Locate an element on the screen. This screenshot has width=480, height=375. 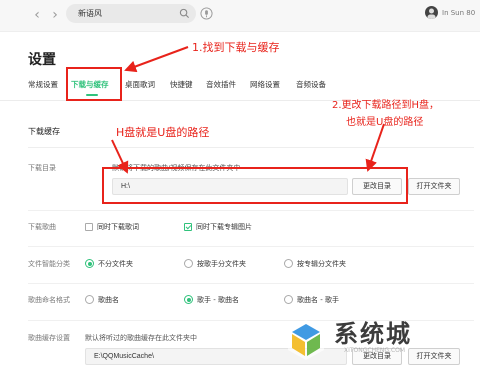
watermark-text: 系统城 is located at coordinates (373, 334).